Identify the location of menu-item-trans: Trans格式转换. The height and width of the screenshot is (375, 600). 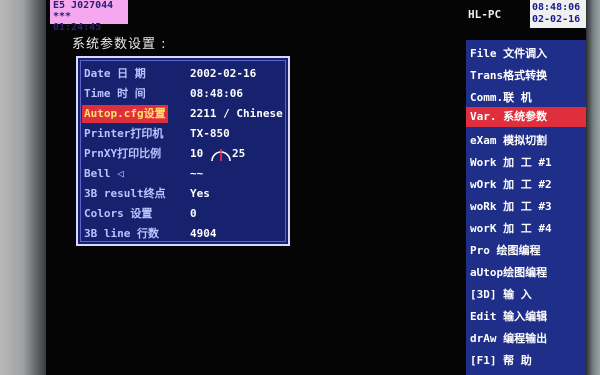
(527, 76).